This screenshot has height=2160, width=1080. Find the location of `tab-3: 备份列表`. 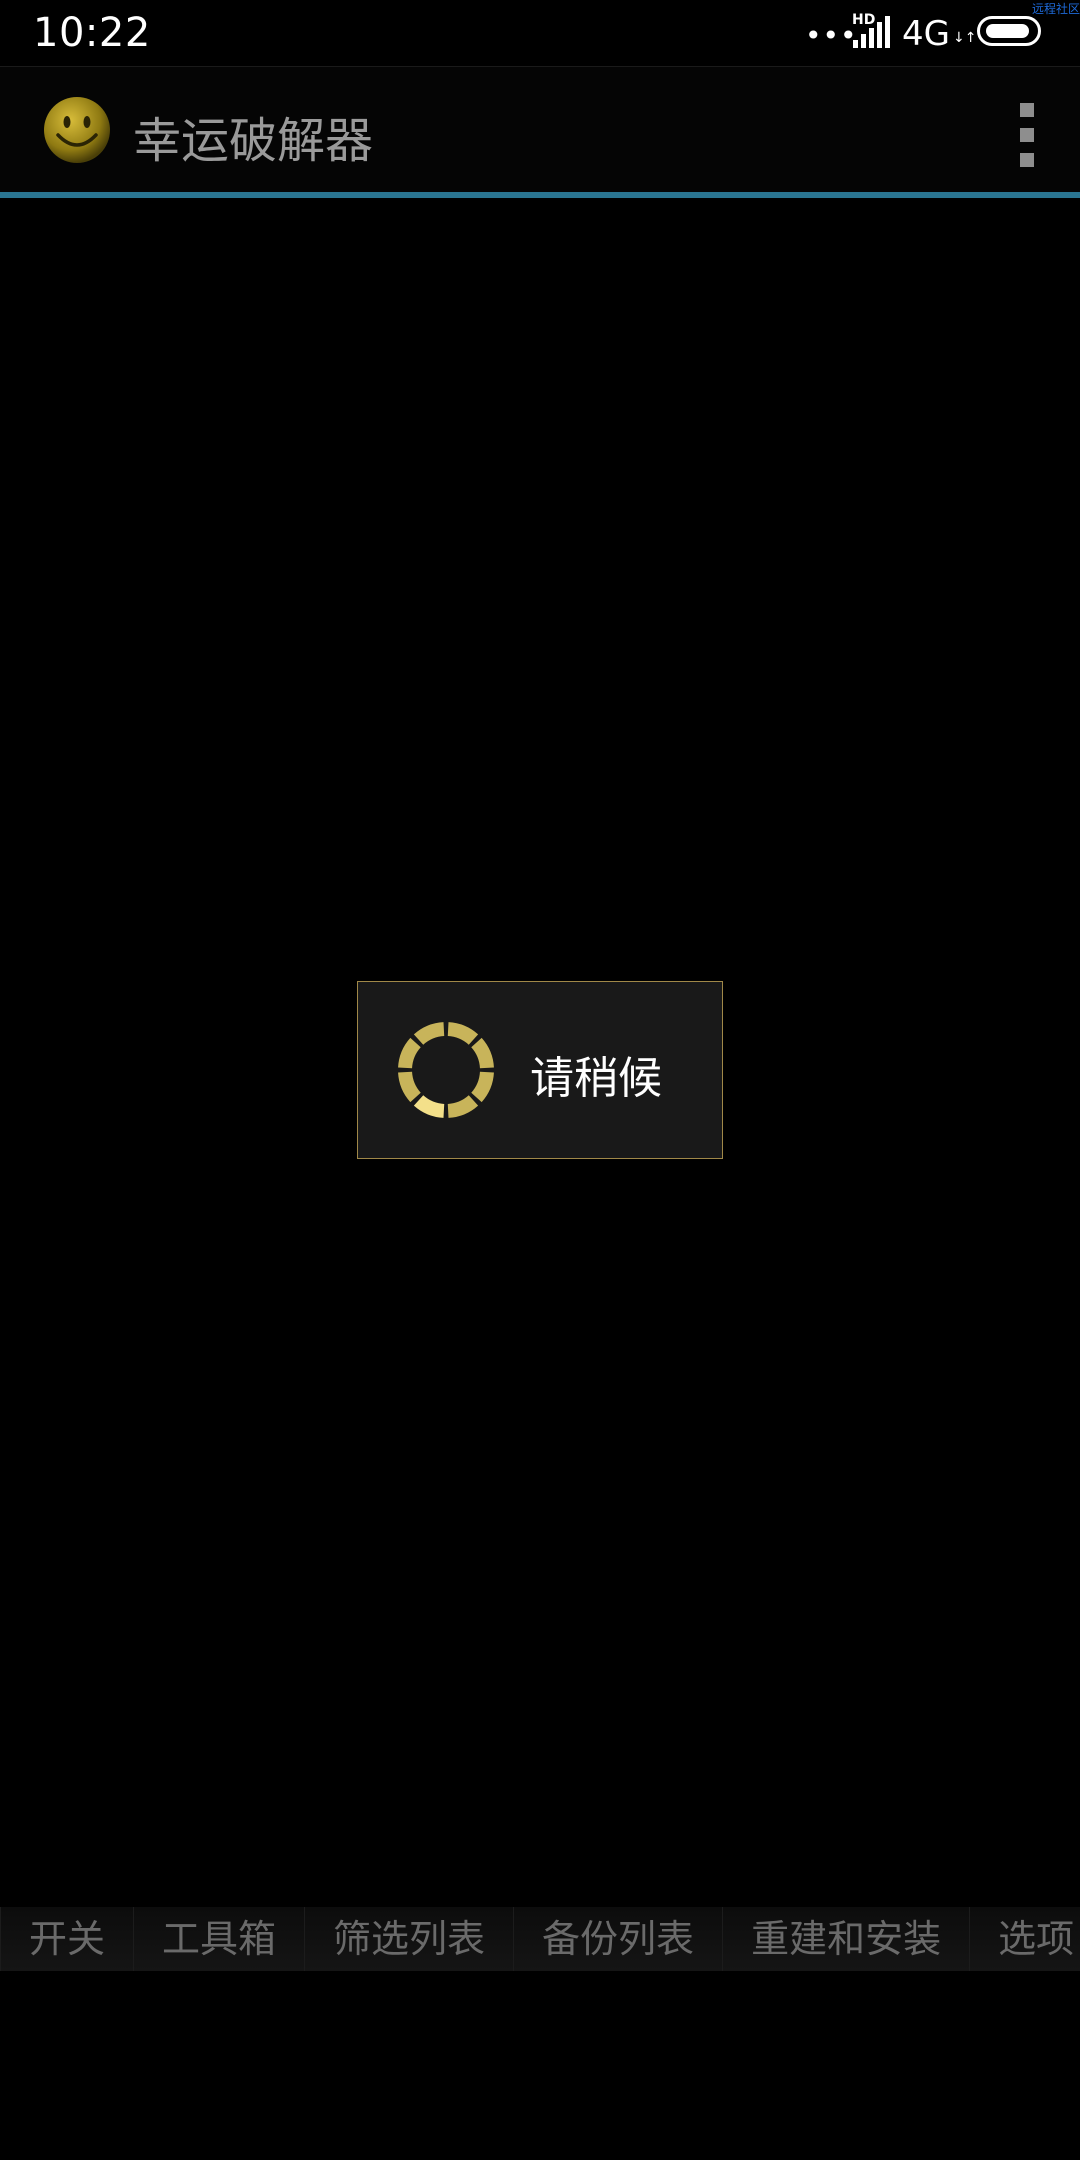

tab-3: 备份列表 is located at coordinates (618, 1939).